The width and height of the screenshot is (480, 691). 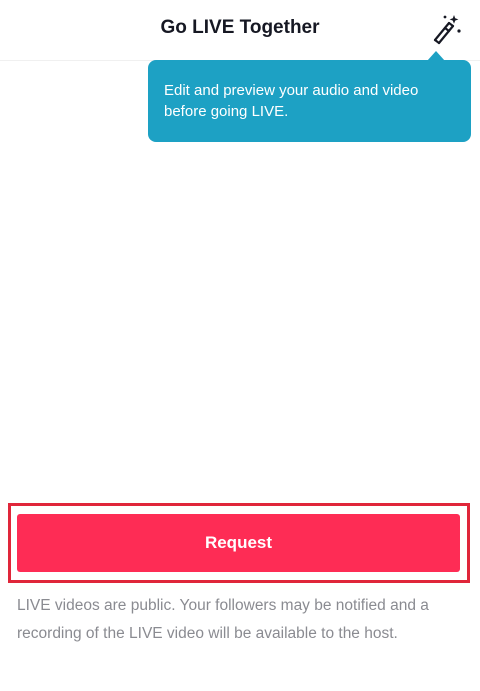 I want to click on header-bar: Go LIVE Together, so click(x=240, y=30).